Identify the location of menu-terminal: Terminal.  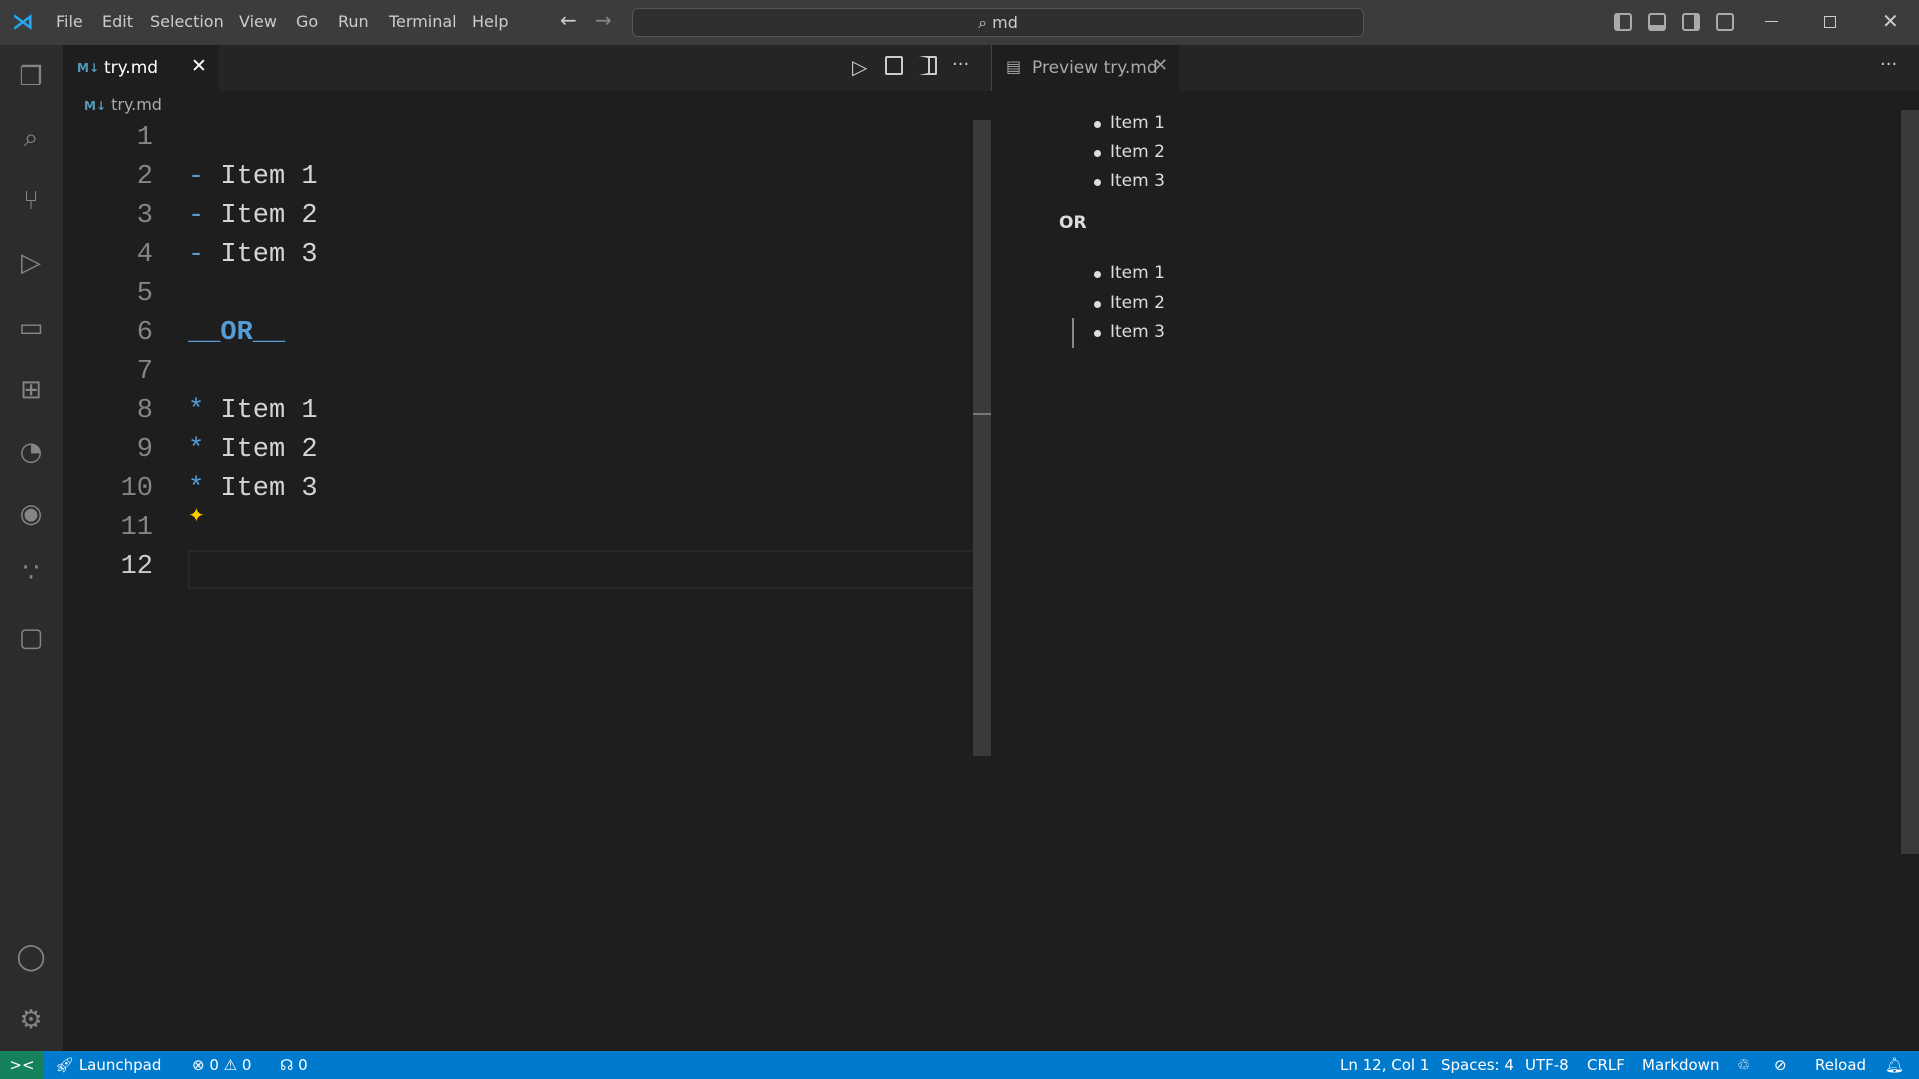
(423, 21).